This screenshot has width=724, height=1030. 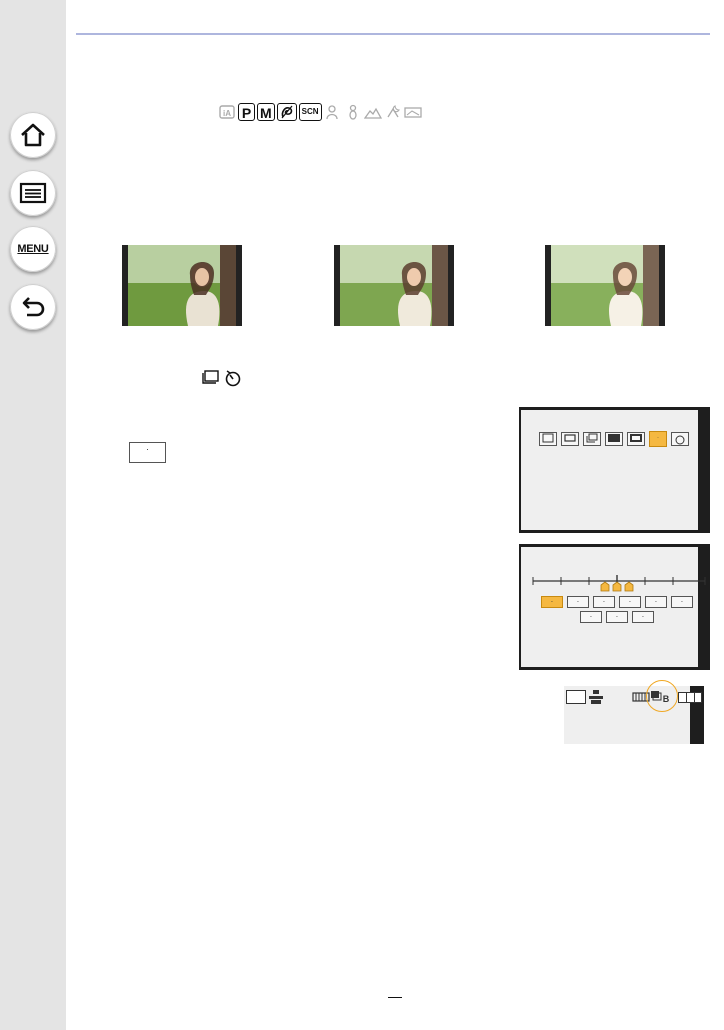 What do you see at coordinates (636, 439) in the screenshot?
I see `post-focus-tile` at bounding box center [636, 439].